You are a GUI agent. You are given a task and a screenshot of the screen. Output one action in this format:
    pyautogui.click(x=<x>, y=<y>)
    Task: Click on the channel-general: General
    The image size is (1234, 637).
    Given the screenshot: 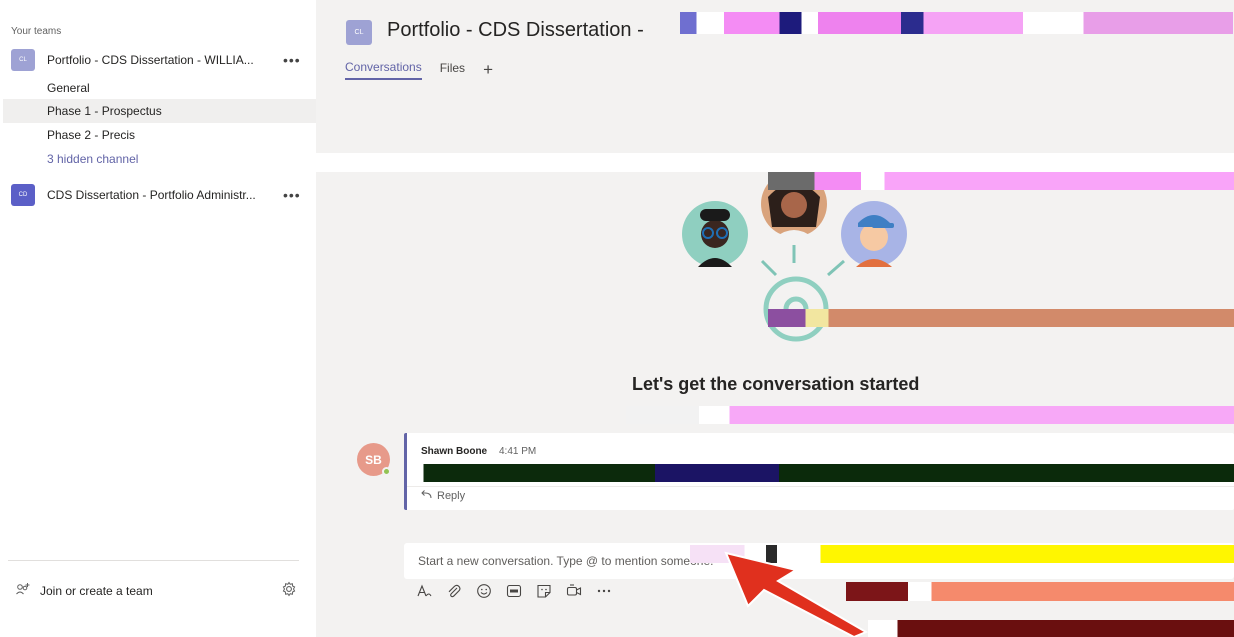 What is the action you would take?
    pyautogui.click(x=159, y=88)
    